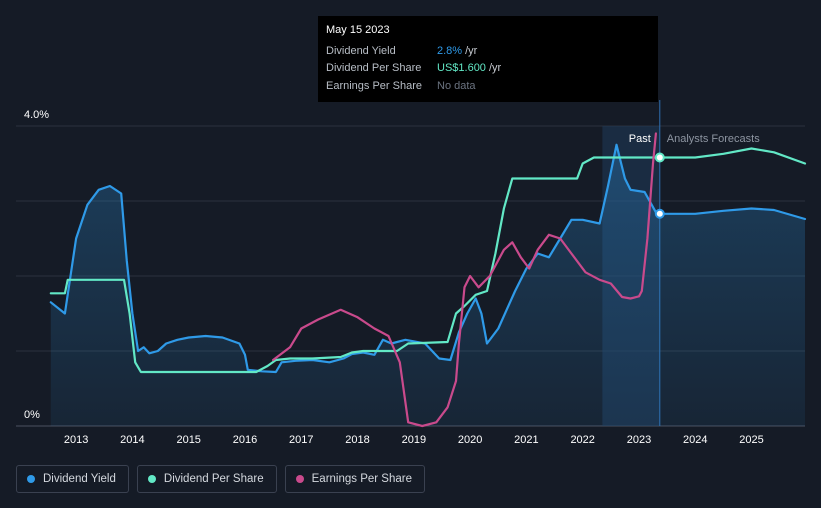  Describe the element at coordinates (188, 440) in the screenshot. I see `x-tick-label: 2015` at that location.